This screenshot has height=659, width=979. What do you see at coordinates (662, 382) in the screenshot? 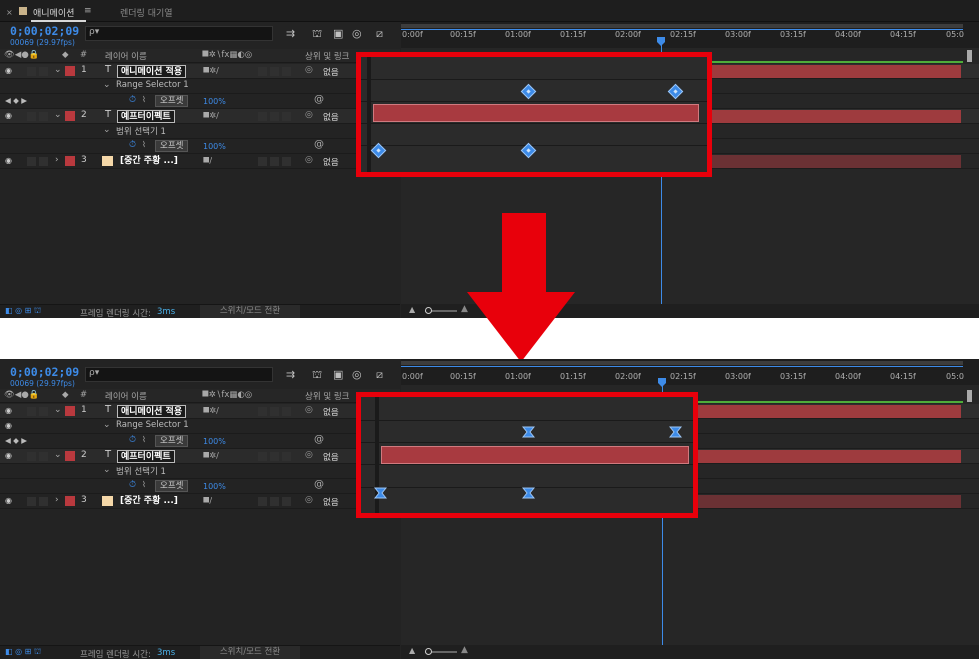
I see `current-time-indicator-head` at bounding box center [662, 382].